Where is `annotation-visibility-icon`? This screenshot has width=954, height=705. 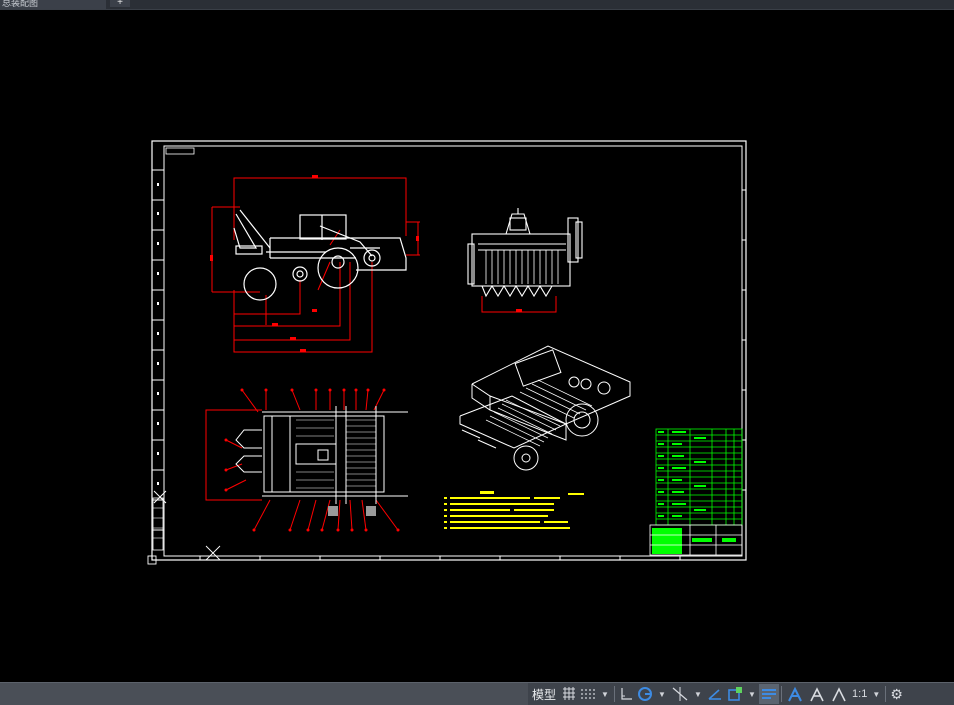
annotation-visibility-icon is located at coordinates (817, 694).